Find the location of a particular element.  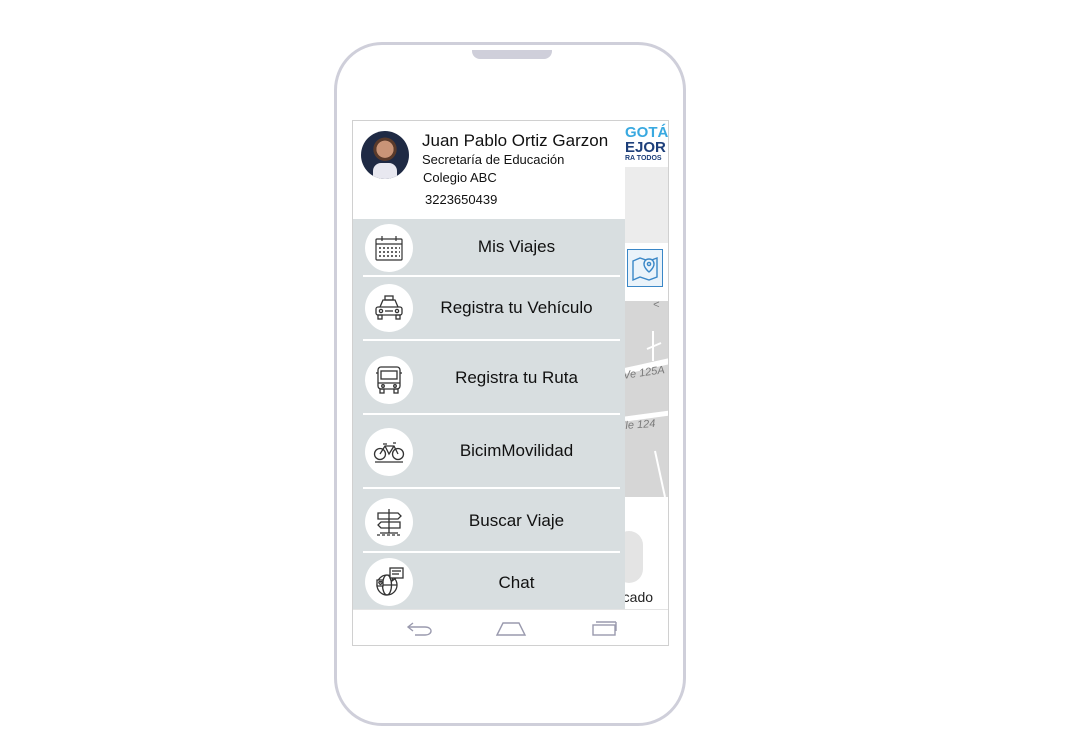

phone-speaker is located at coordinates (512, 54).